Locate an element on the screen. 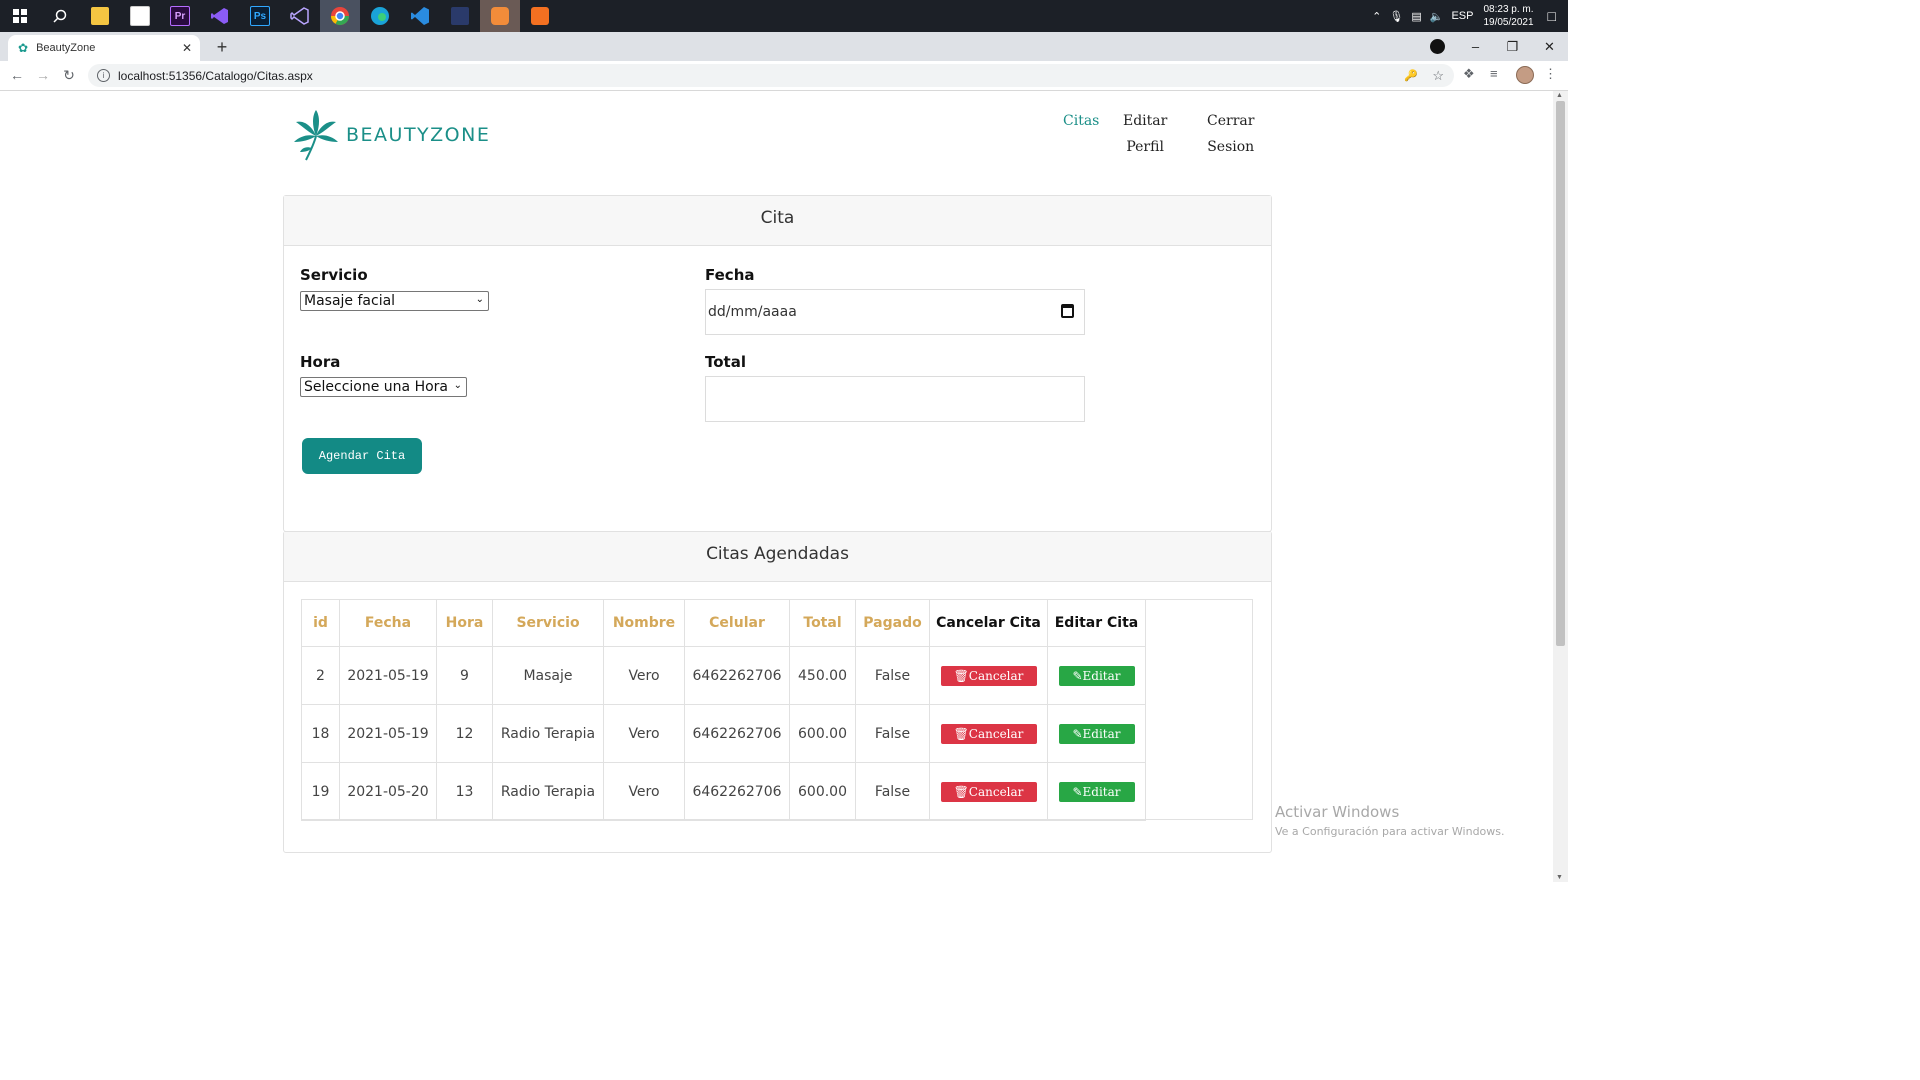 The height and width of the screenshot is (1080, 1920). language-indicator: ESP is located at coordinates (1462, 16).